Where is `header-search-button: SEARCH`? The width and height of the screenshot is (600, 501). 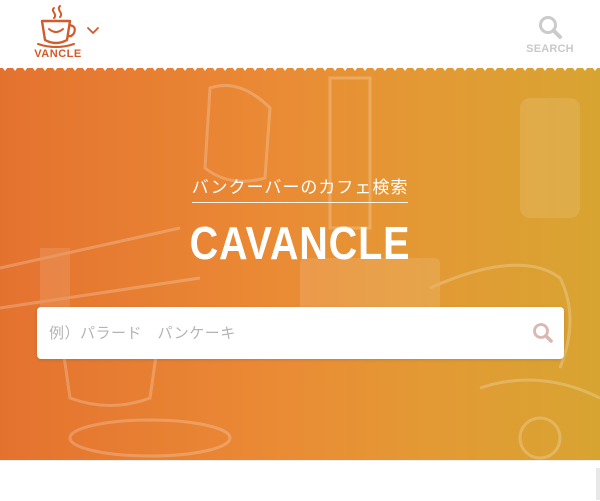
header-search-button: SEARCH is located at coordinates (550, 37).